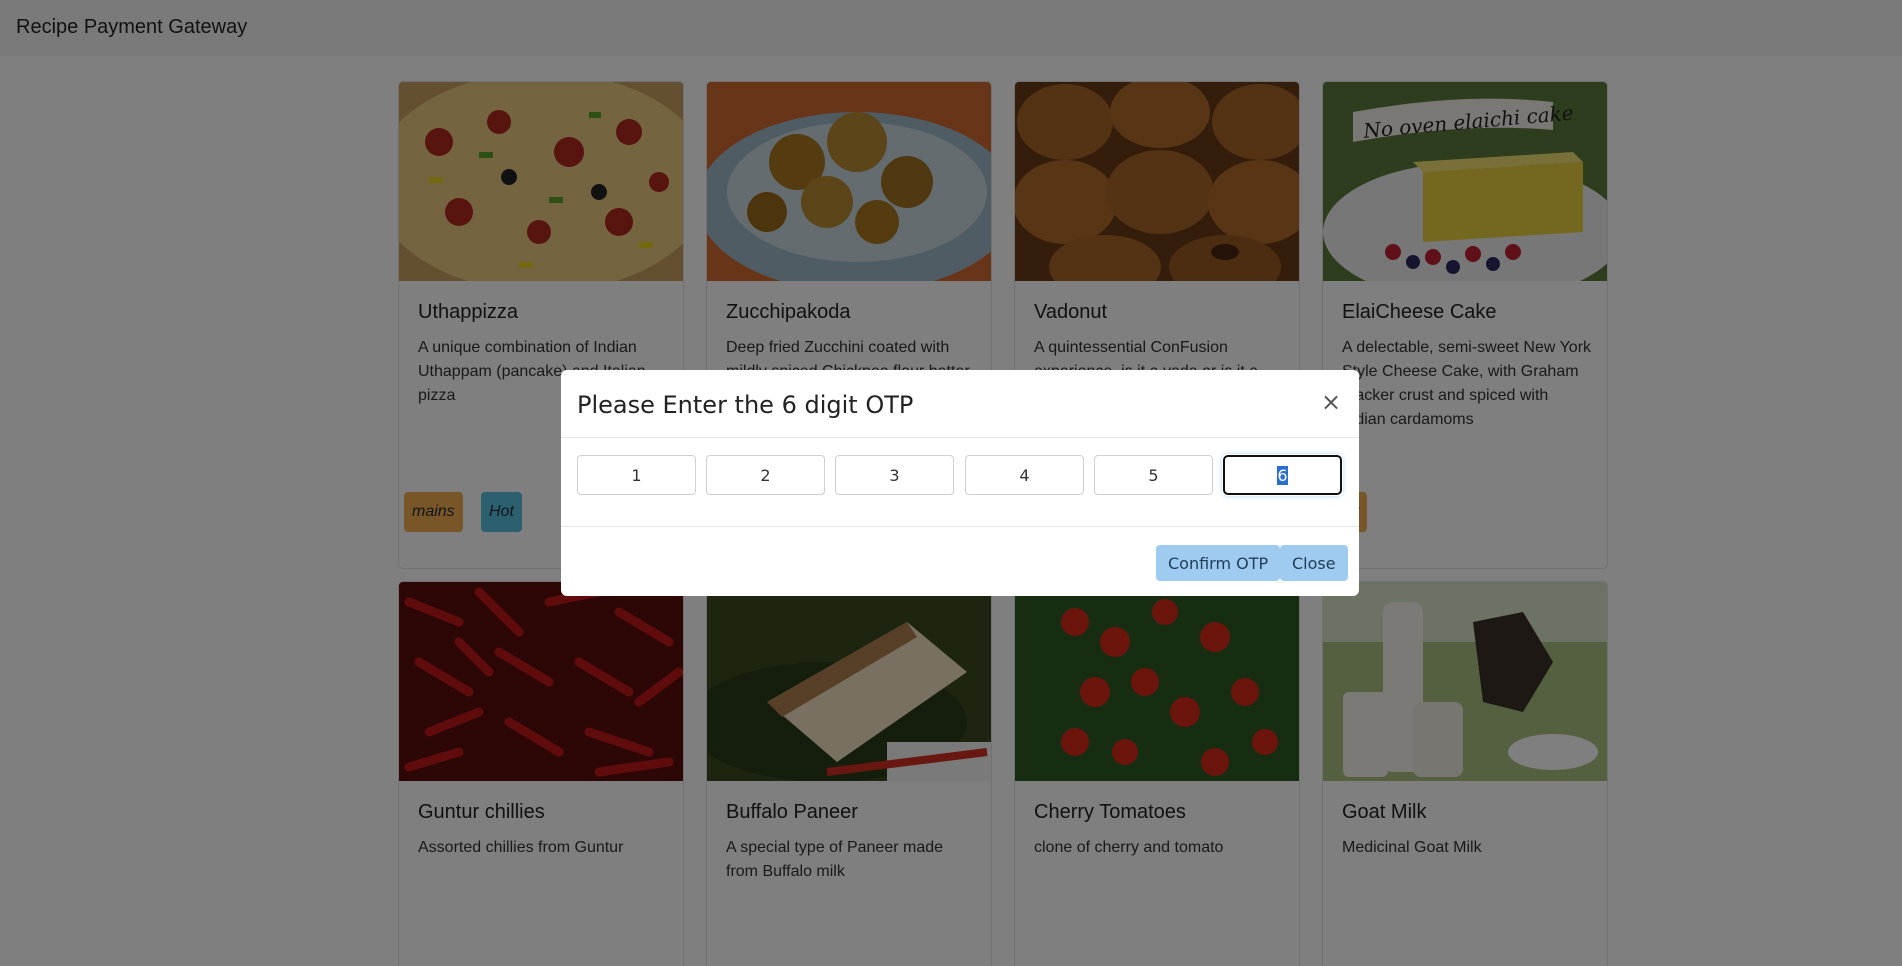 The image size is (1902, 966). I want to click on otp-inputs, so click(960, 475).